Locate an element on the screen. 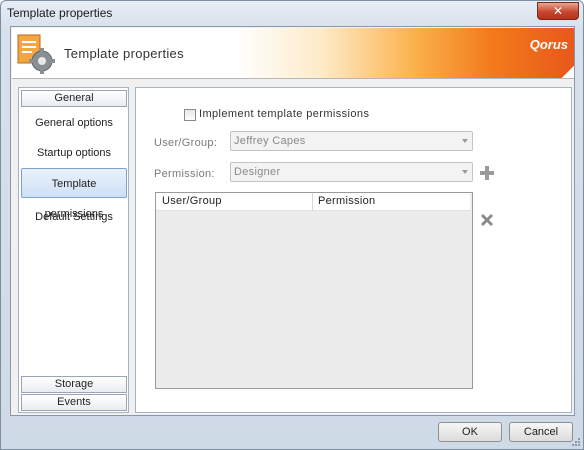 The height and width of the screenshot is (450, 584). ok-button: OK is located at coordinates (470, 432).